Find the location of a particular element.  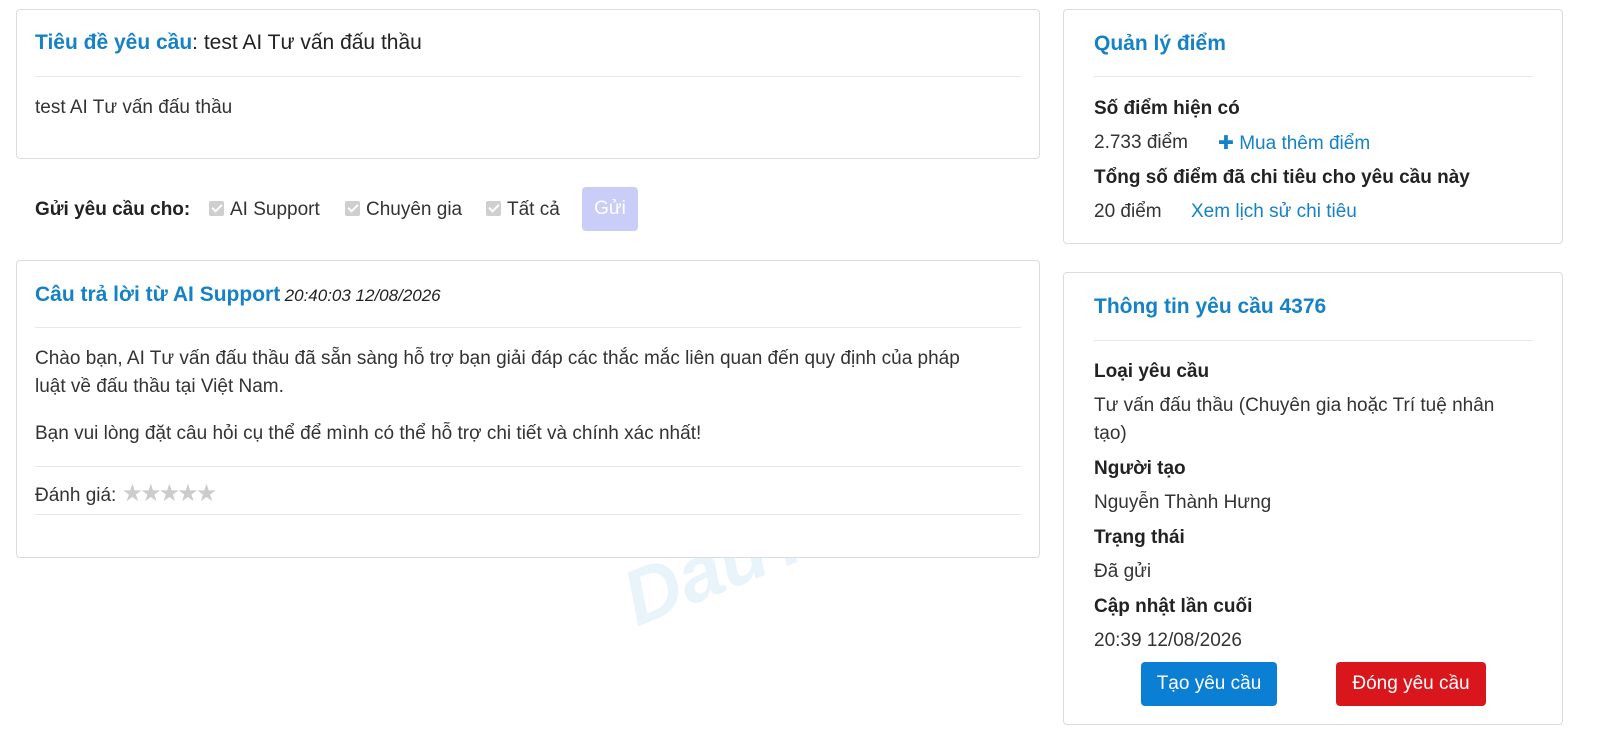

points-heading: Quản lý điểm is located at coordinates (1160, 43).